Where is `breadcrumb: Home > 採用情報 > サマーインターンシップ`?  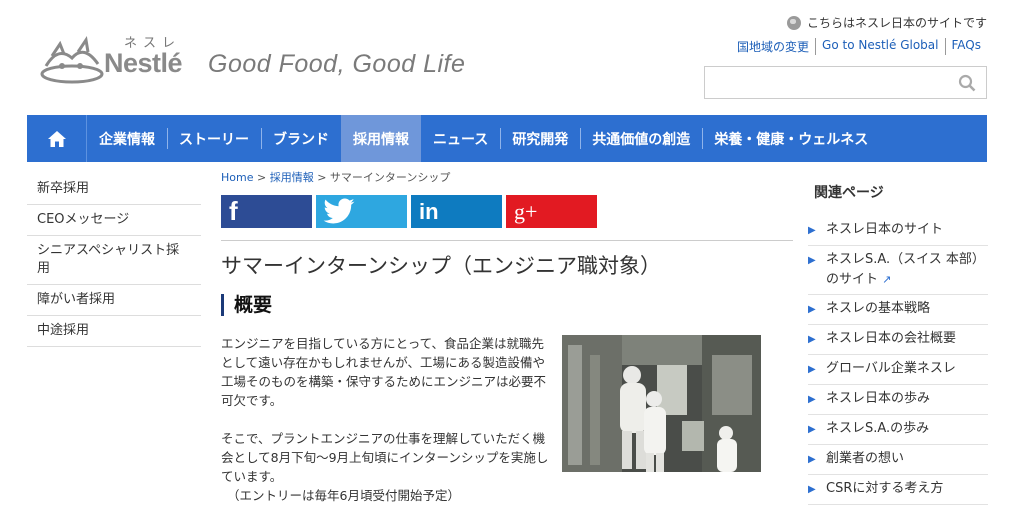
breadcrumb: Home > 採用情報 > サマーインターンシップ is located at coordinates (335, 177).